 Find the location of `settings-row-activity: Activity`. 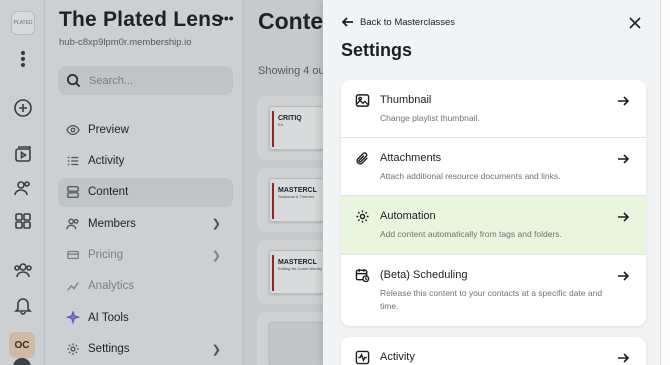

settings-row-activity: Activity is located at coordinates (493, 351).